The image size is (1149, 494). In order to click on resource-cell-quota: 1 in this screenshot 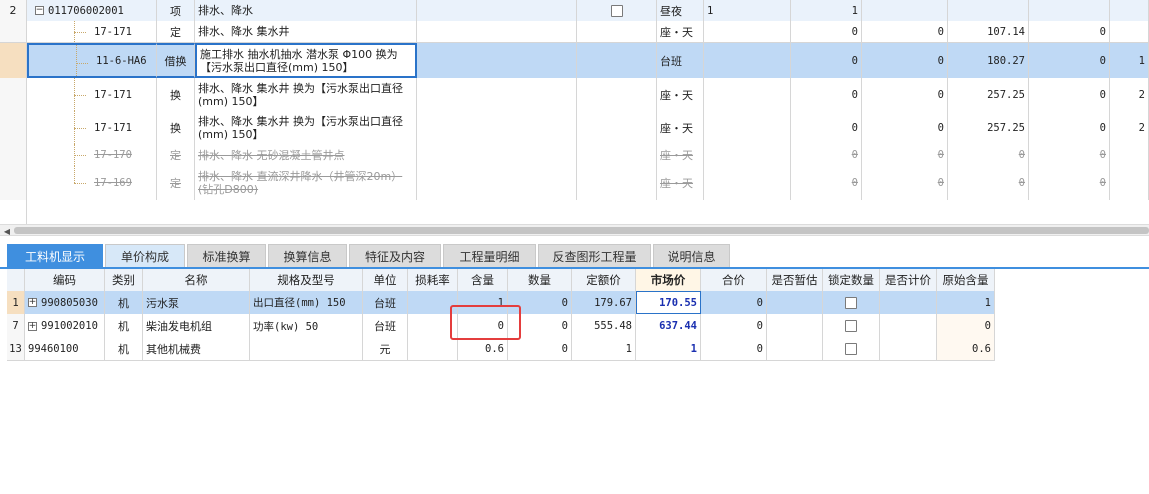, I will do `click(604, 349)`.